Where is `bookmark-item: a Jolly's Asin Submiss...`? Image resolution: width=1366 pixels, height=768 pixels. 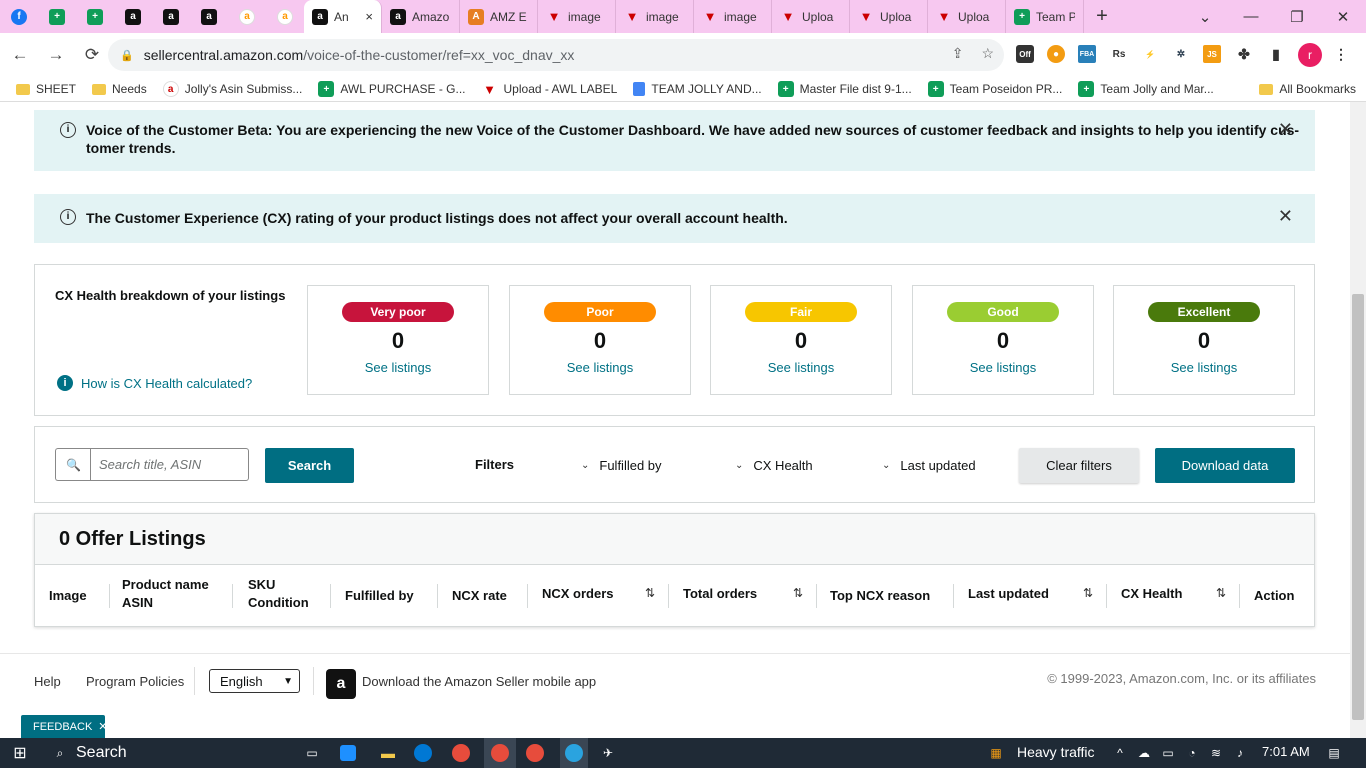 bookmark-item: a Jolly's Asin Submiss... is located at coordinates (232, 89).